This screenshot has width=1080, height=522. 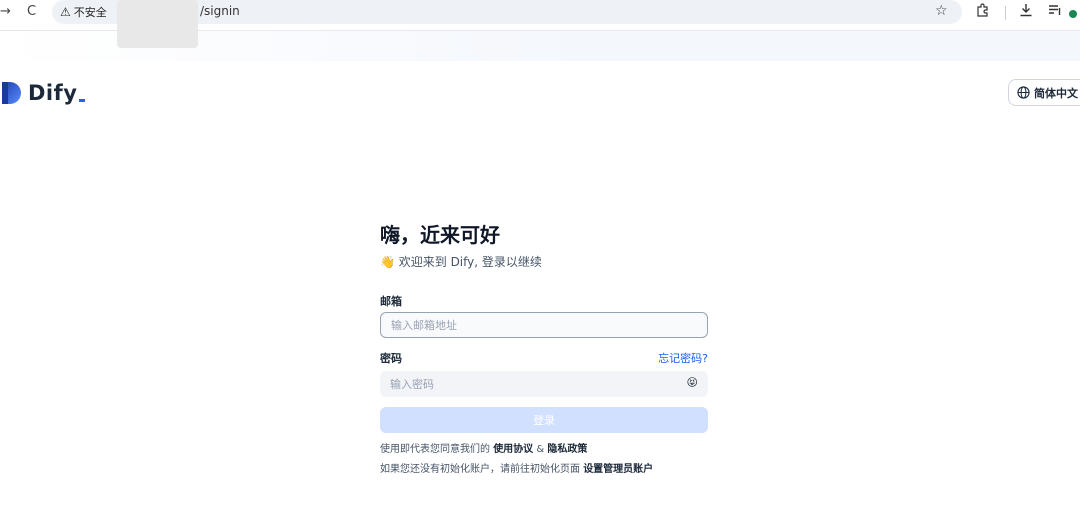 I want to click on security-indicator: ⚠ 不安全, so click(x=83, y=12).